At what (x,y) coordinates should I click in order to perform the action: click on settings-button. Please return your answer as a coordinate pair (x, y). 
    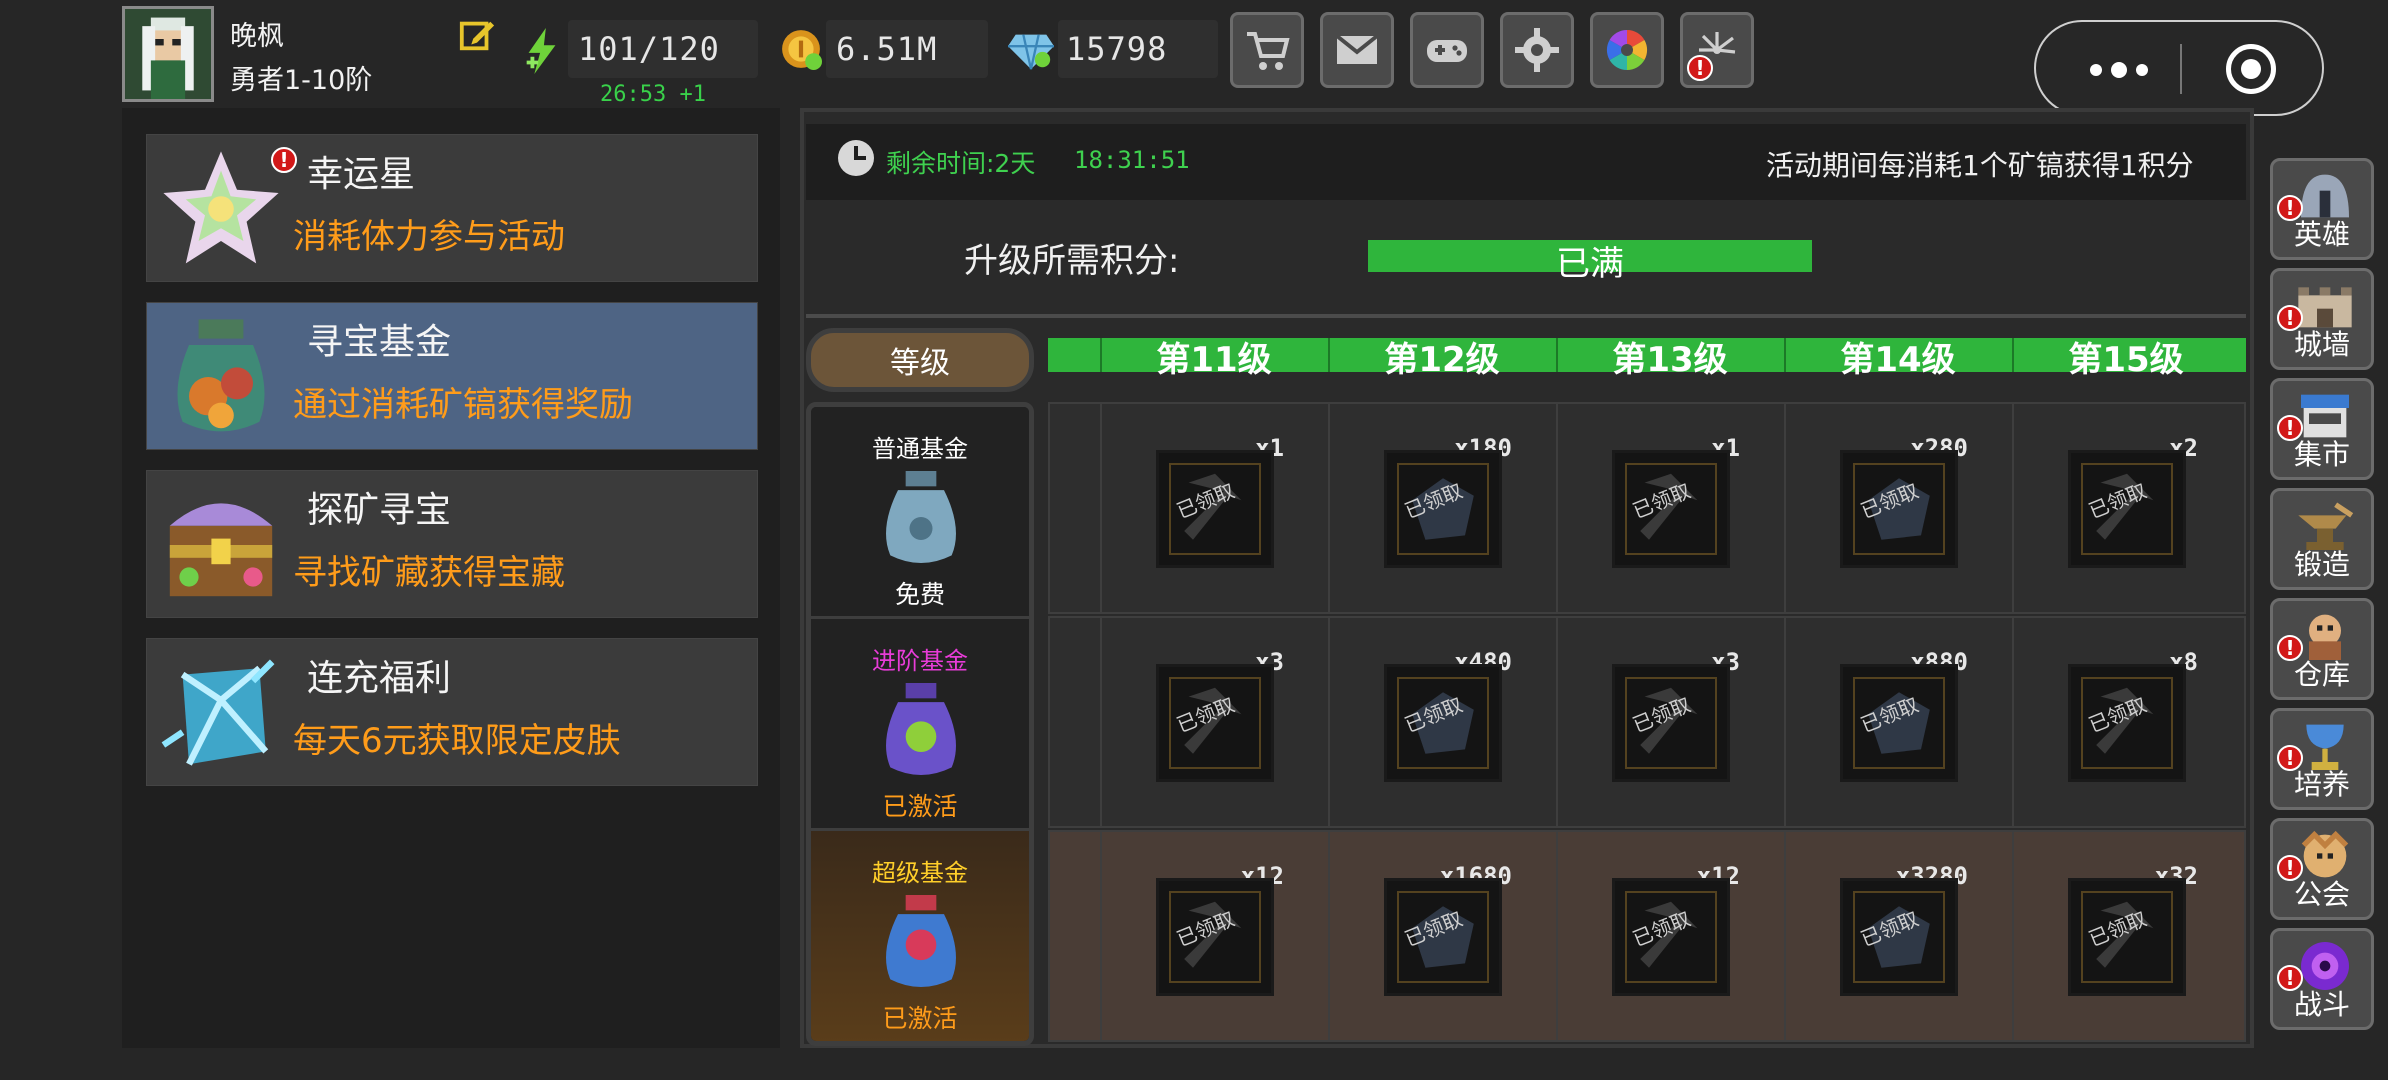
    Looking at the image, I should click on (1537, 50).